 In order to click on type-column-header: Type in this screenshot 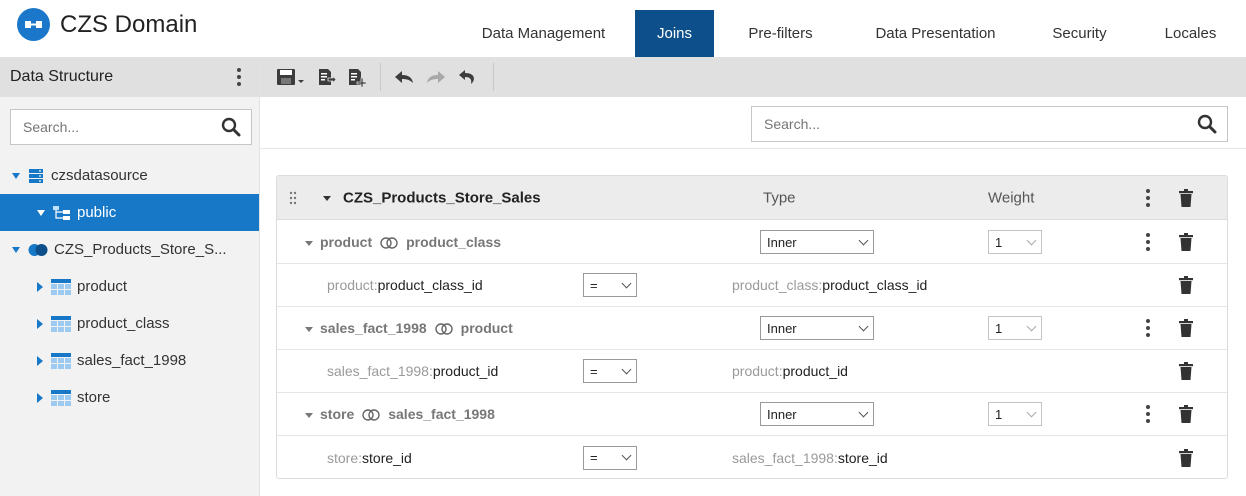, I will do `click(779, 197)`.